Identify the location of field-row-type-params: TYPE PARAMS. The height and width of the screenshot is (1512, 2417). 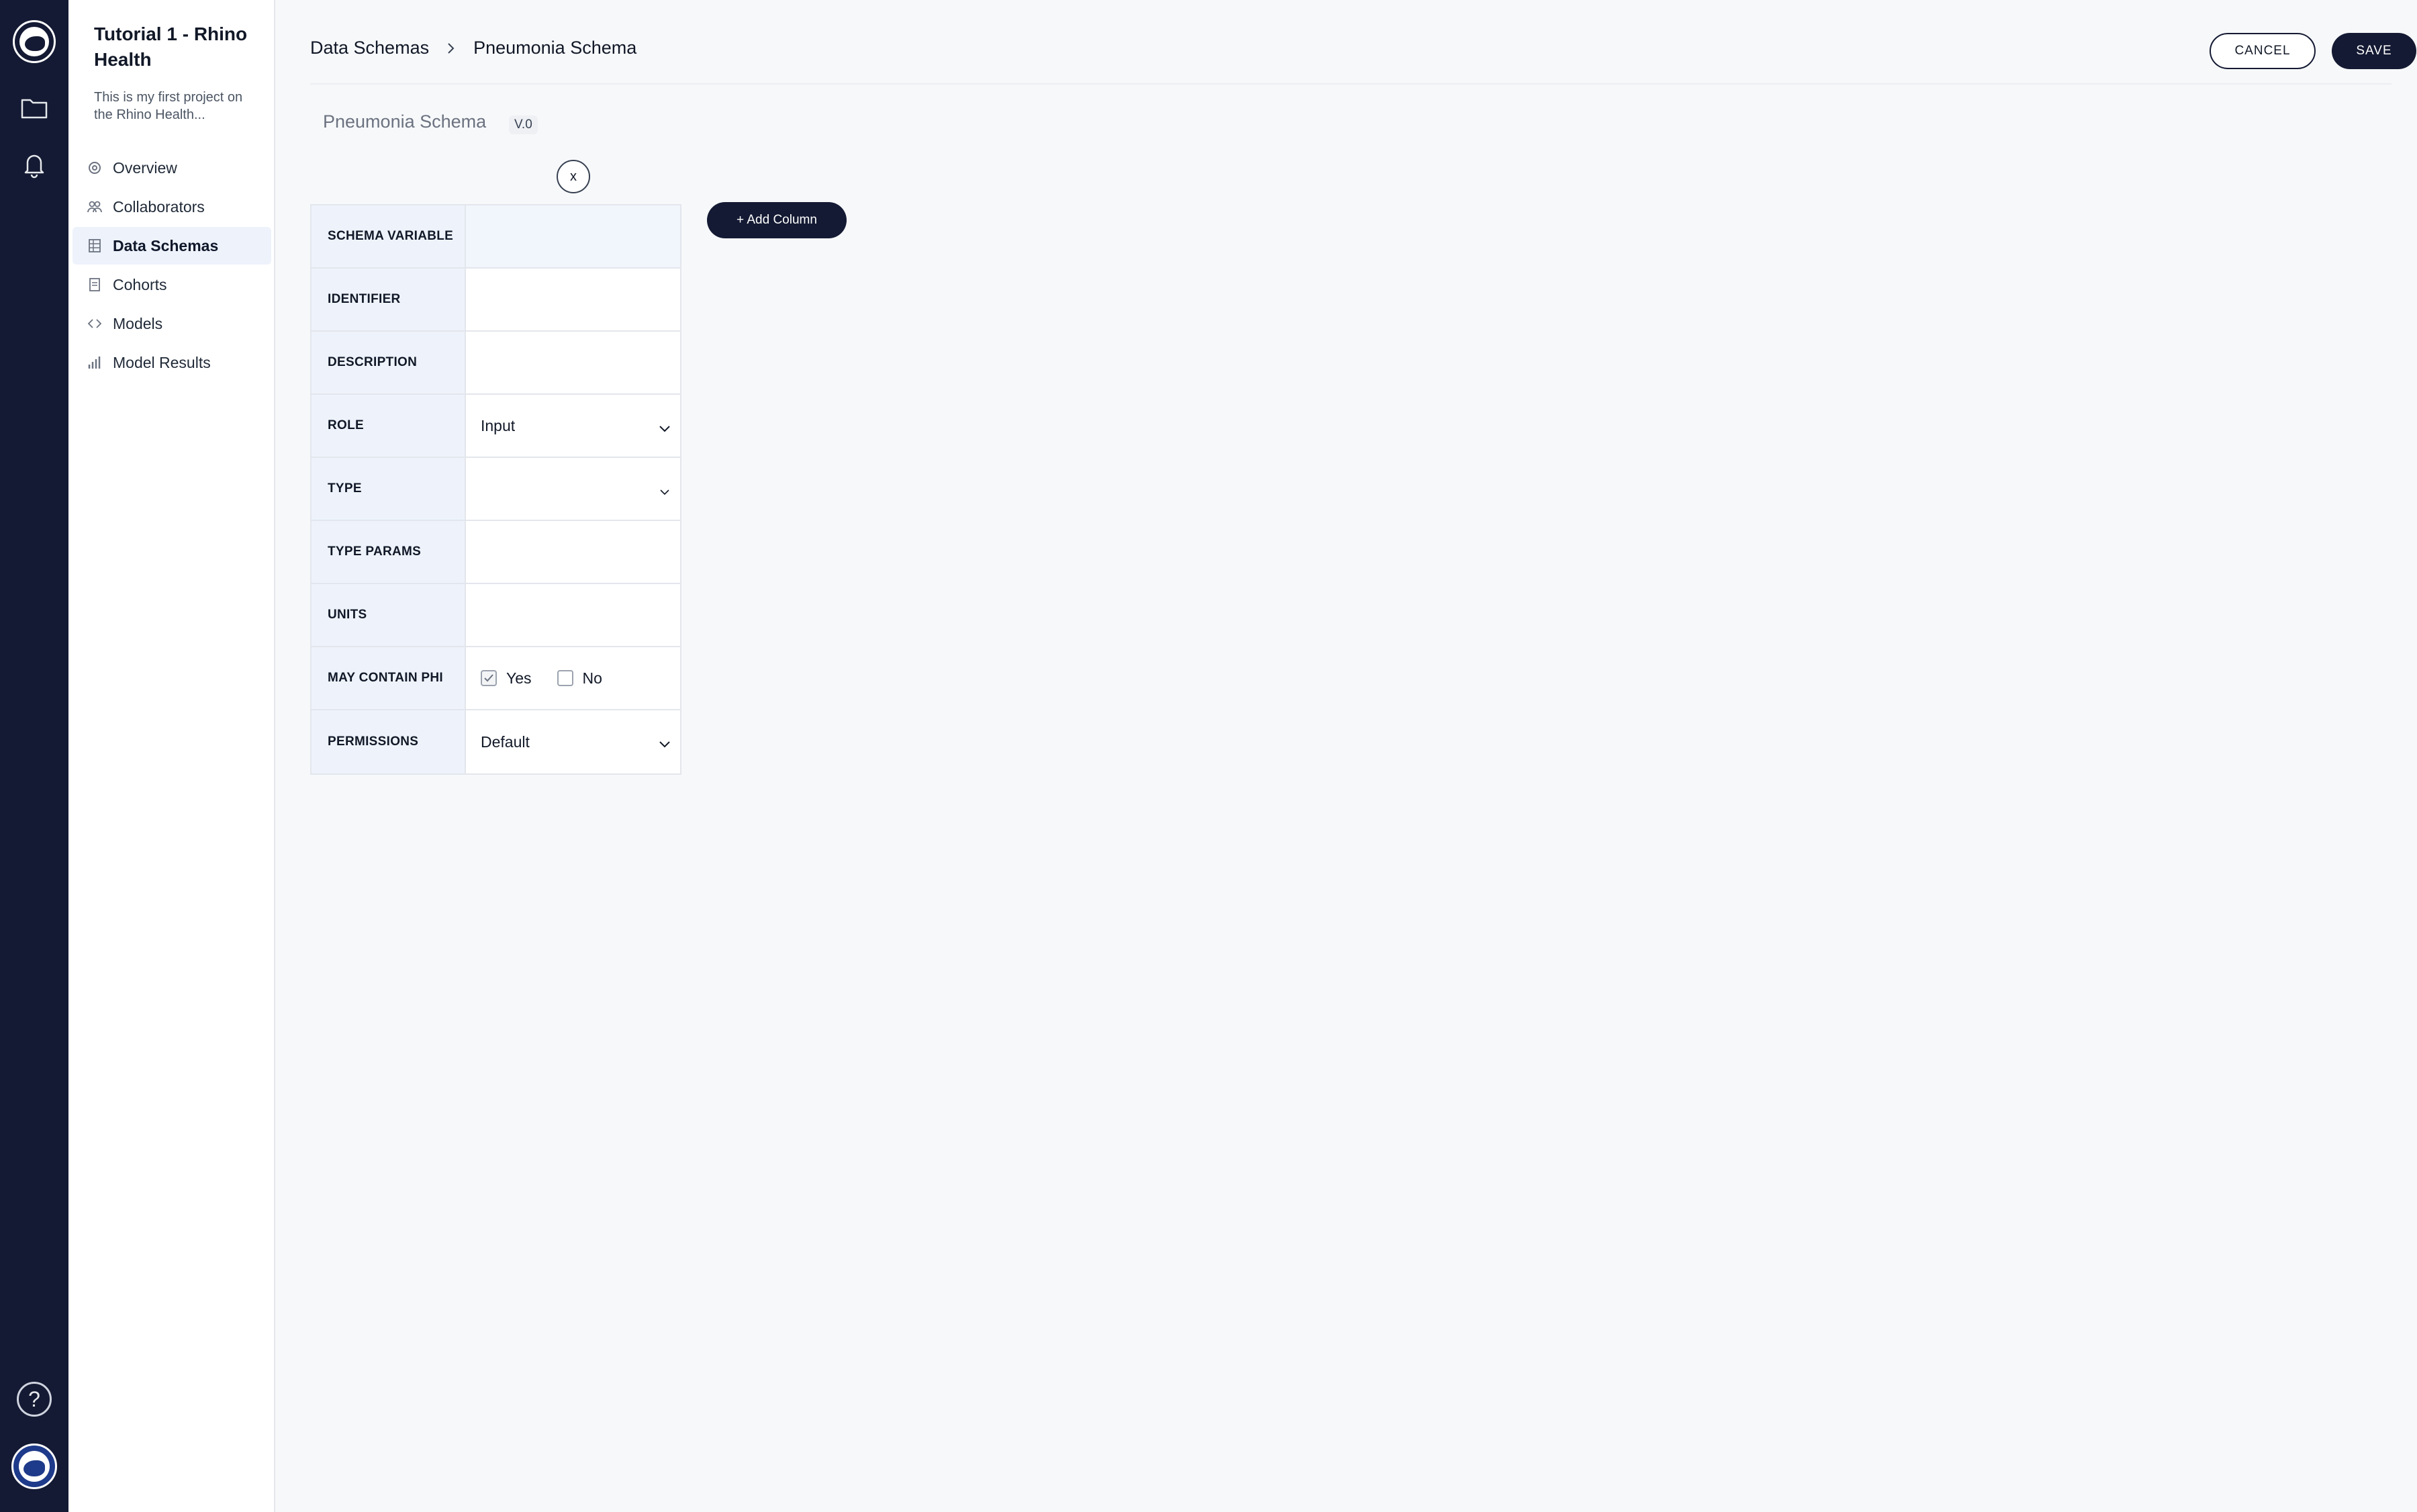
(496, 552).